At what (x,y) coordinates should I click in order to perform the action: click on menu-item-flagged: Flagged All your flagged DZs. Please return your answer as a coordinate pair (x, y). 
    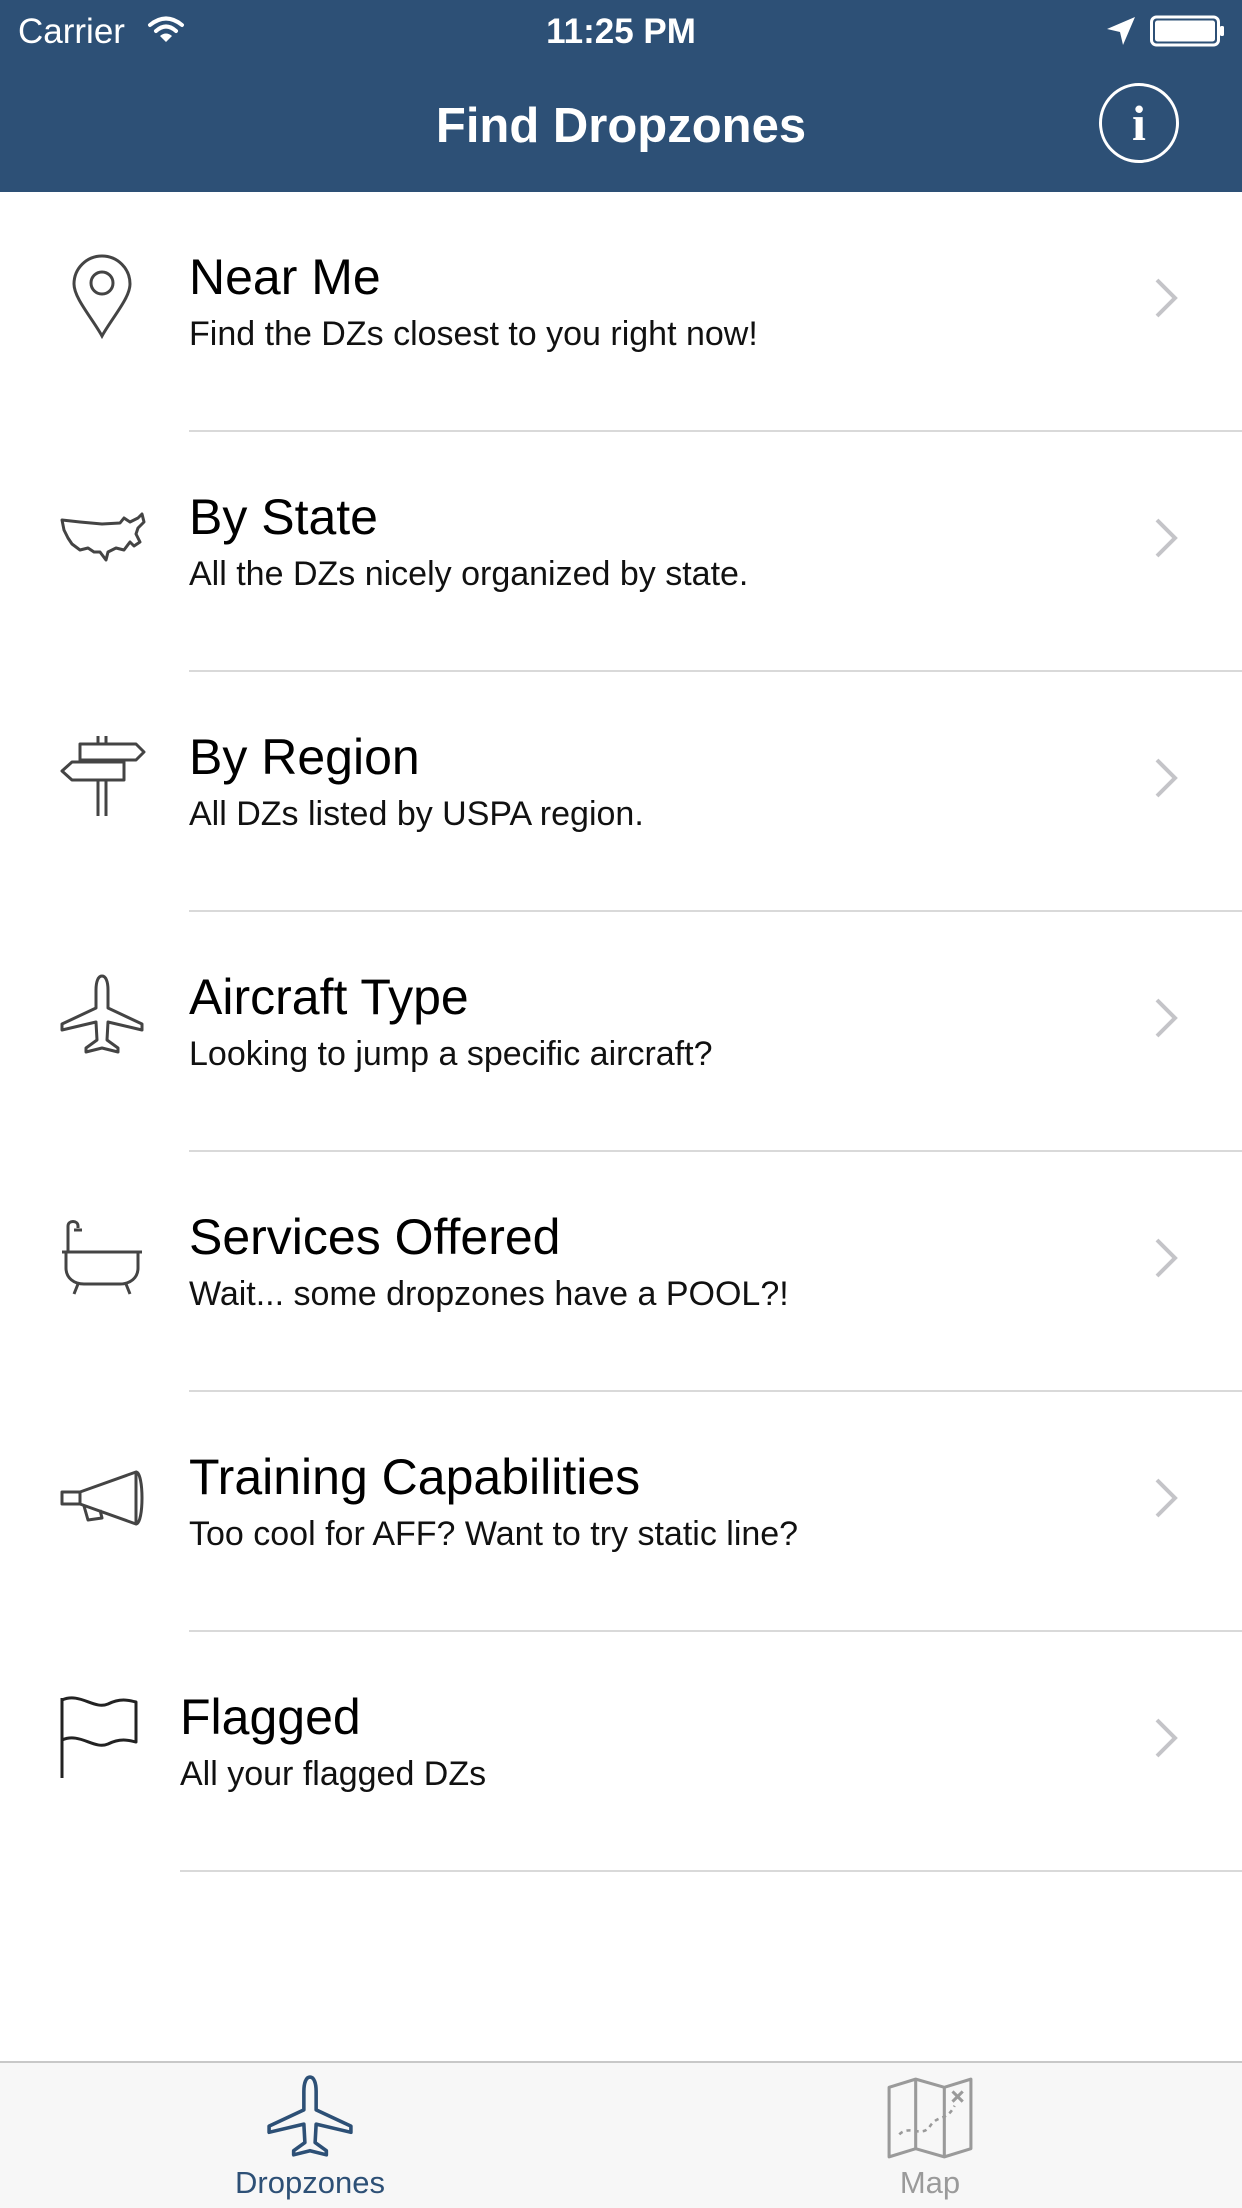
    Looking at the image, I should click on (621, 1752).